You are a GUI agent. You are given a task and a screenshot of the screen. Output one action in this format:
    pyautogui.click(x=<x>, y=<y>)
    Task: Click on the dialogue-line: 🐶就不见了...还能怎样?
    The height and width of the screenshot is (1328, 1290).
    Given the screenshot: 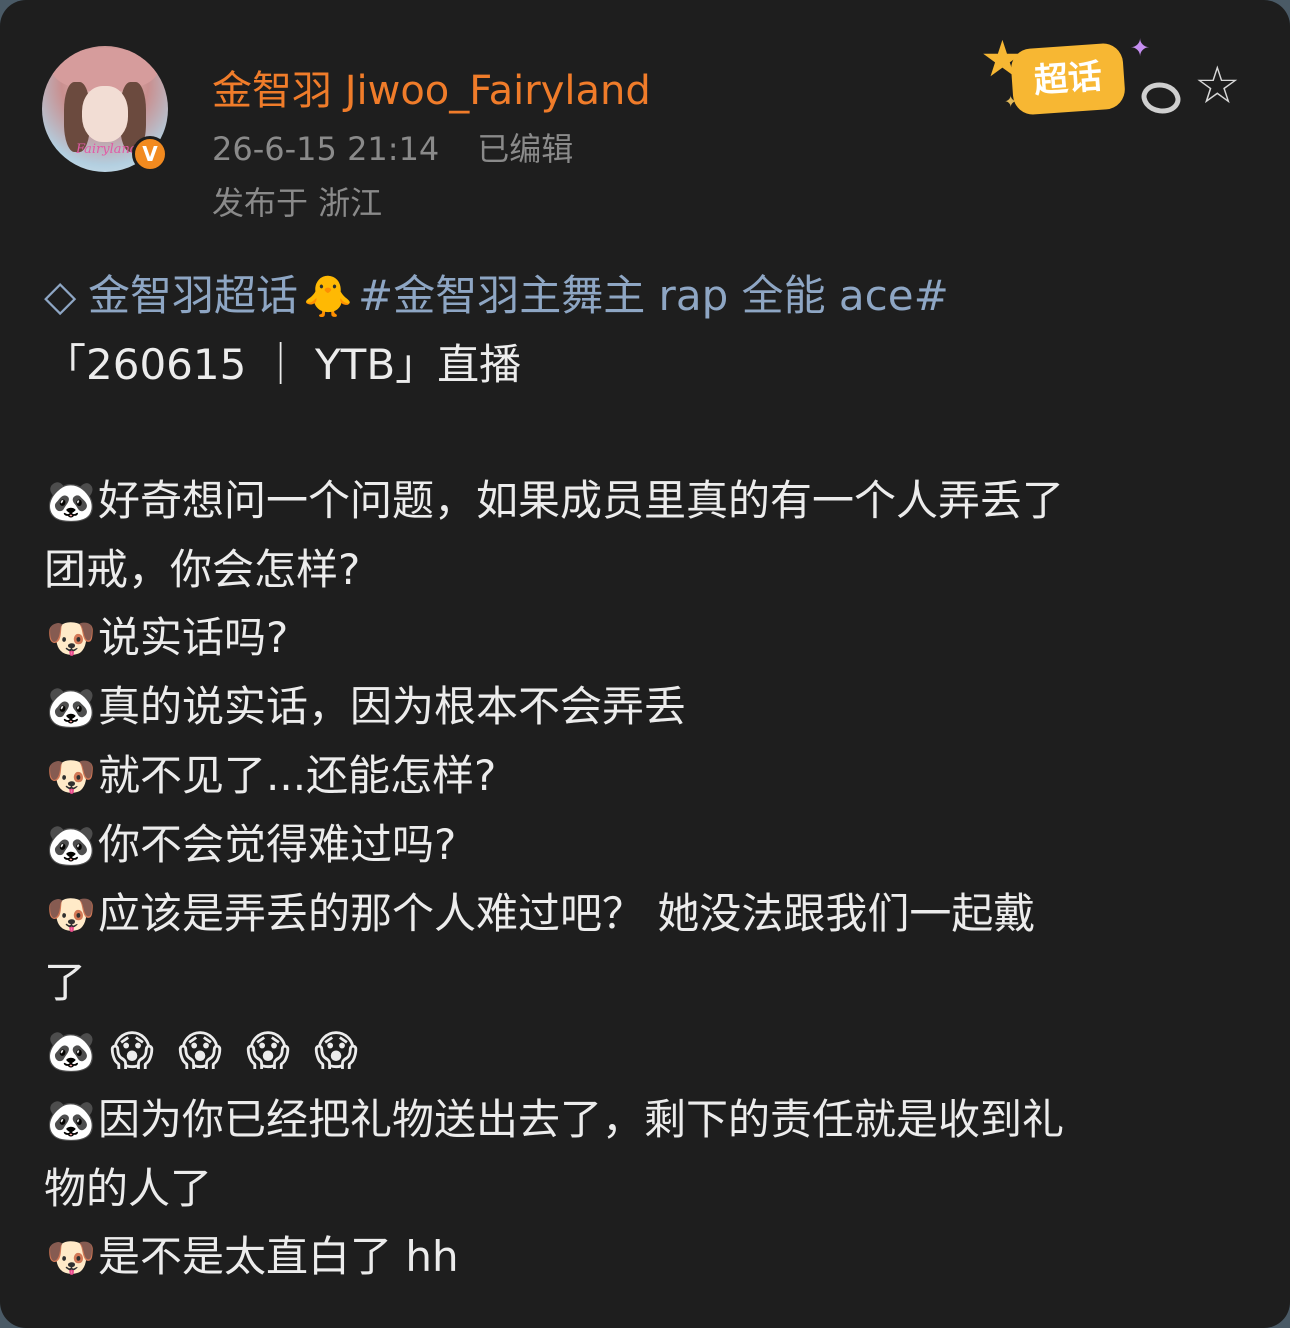 What is the action you would take?
    pyautogui.click(x=649, y=776)
    